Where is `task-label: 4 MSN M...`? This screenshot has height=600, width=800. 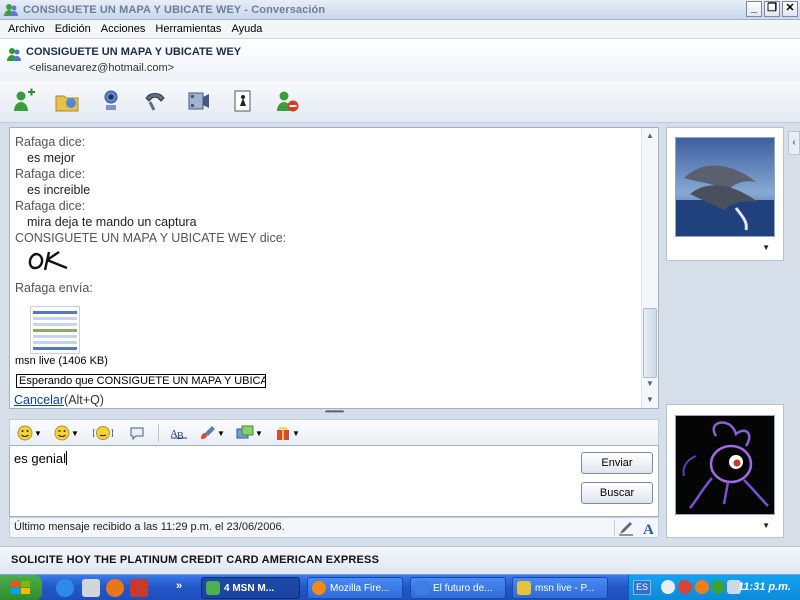 task-label: 4 MSN M... is located at coordinates (249, 588).